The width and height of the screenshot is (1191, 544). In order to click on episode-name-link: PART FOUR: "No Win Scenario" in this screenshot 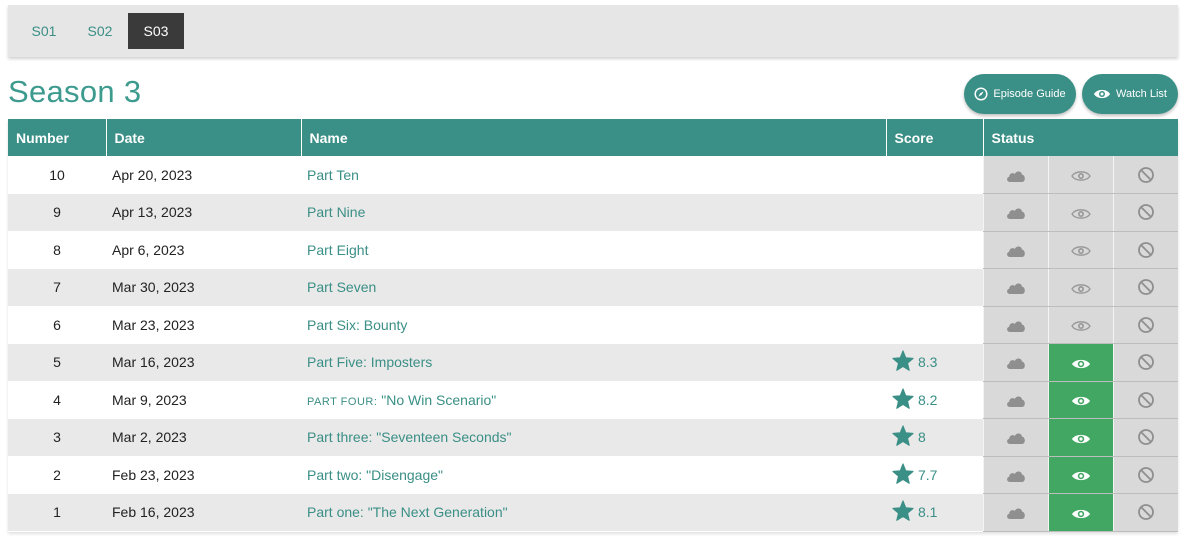, I will do `click(593, 400)`.